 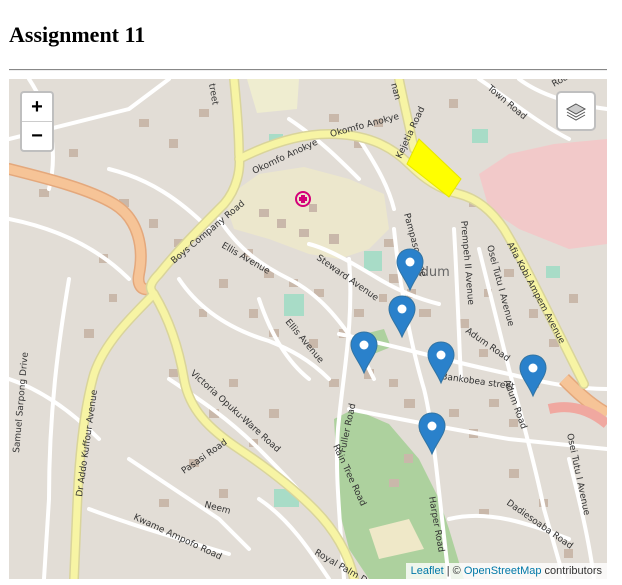 What do you see at coordinates (213, 95) in the screenshot?
I see `label-treet: treet` at bounding box center [213, 95].